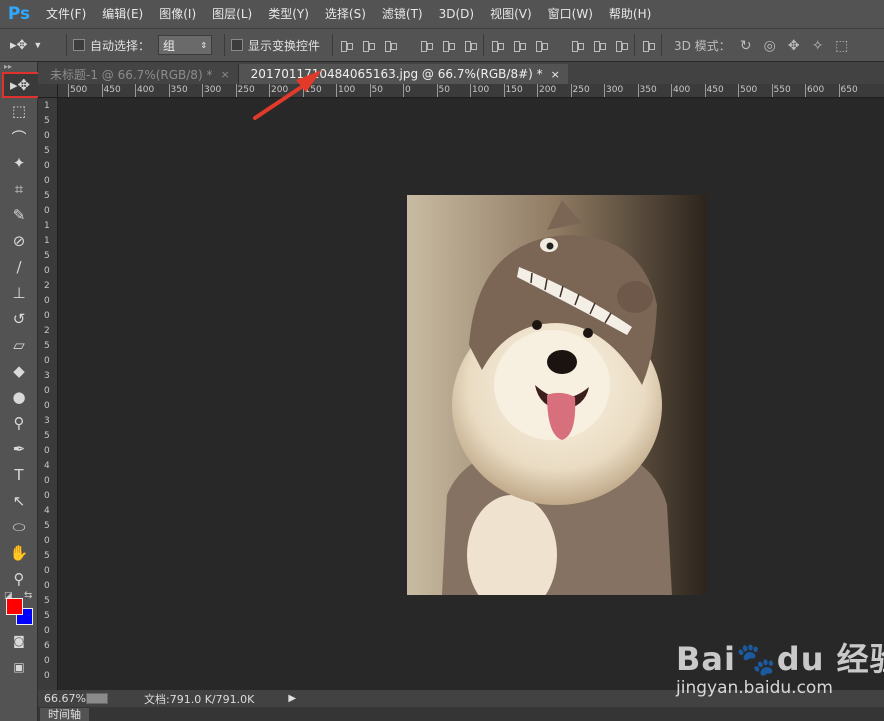 The width and height of the screenshot is (884, 721). What do you see at coordinates (62, 698) in the screenshot?
I see `zoom-level: 66.67%` at bounding box center [62, 698].